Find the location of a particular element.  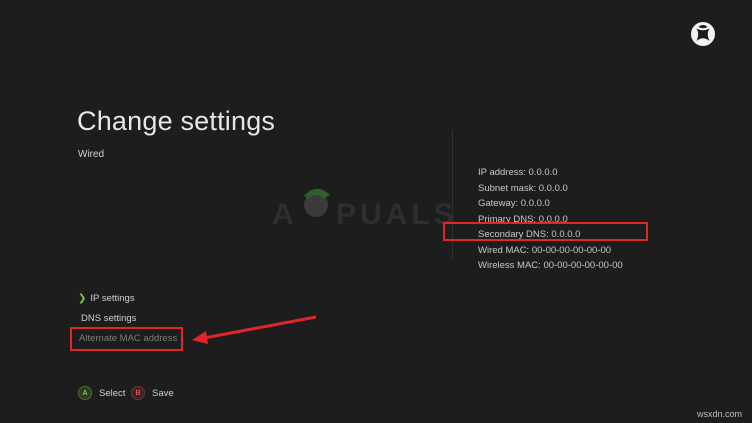

svg-text: A is located at coordinates (285, 214).